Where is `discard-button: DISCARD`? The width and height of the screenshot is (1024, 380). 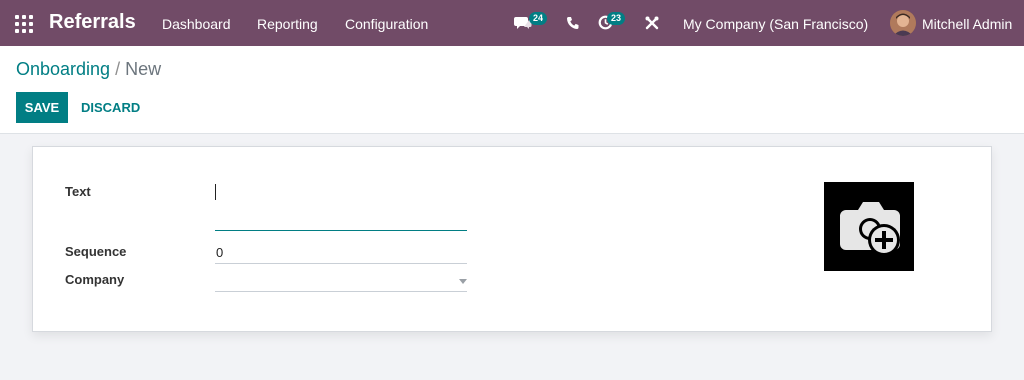
discard-button: DISCARD is located at coordinates (110, 107).